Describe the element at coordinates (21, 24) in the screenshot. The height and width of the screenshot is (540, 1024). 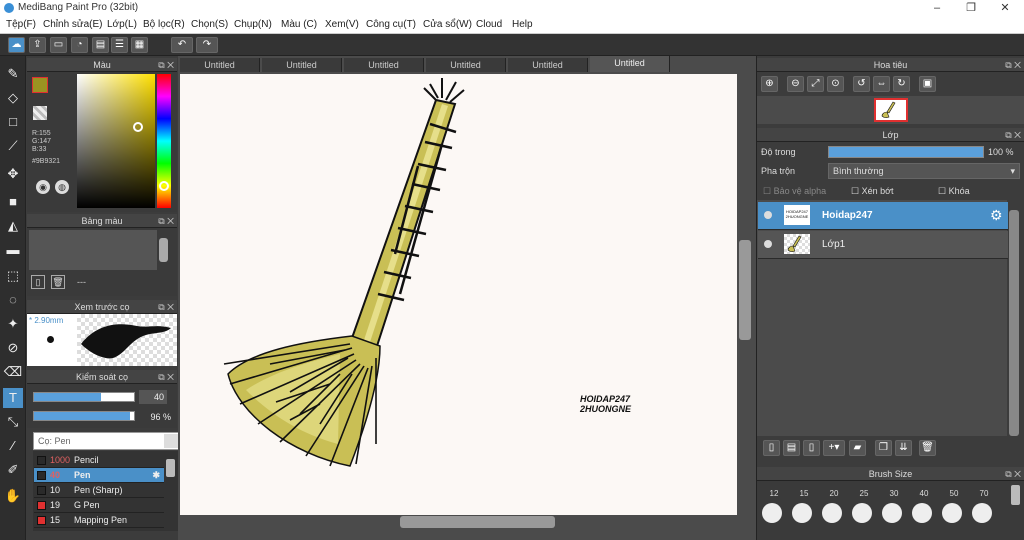
I see `menu-file: Tệp(F)` at that location.